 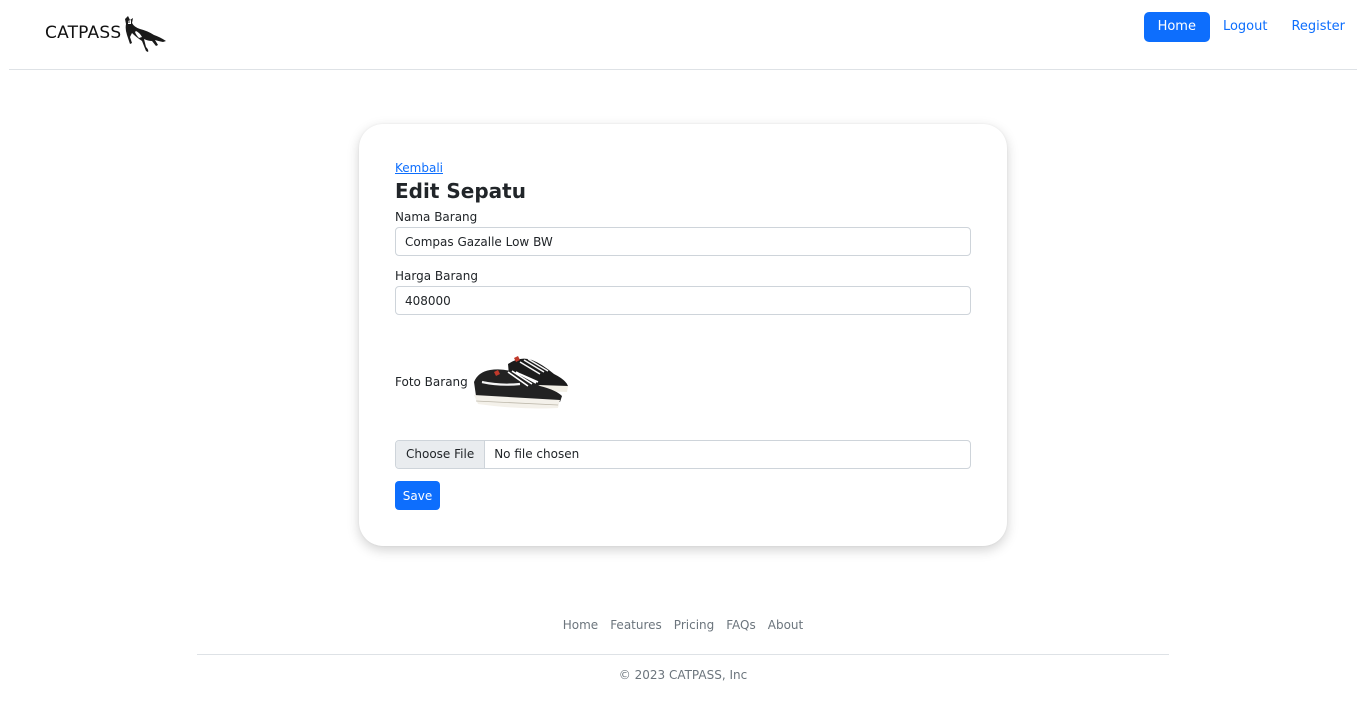 I want to click on choose-file-button: Choose File, so click(x=441, y=454).